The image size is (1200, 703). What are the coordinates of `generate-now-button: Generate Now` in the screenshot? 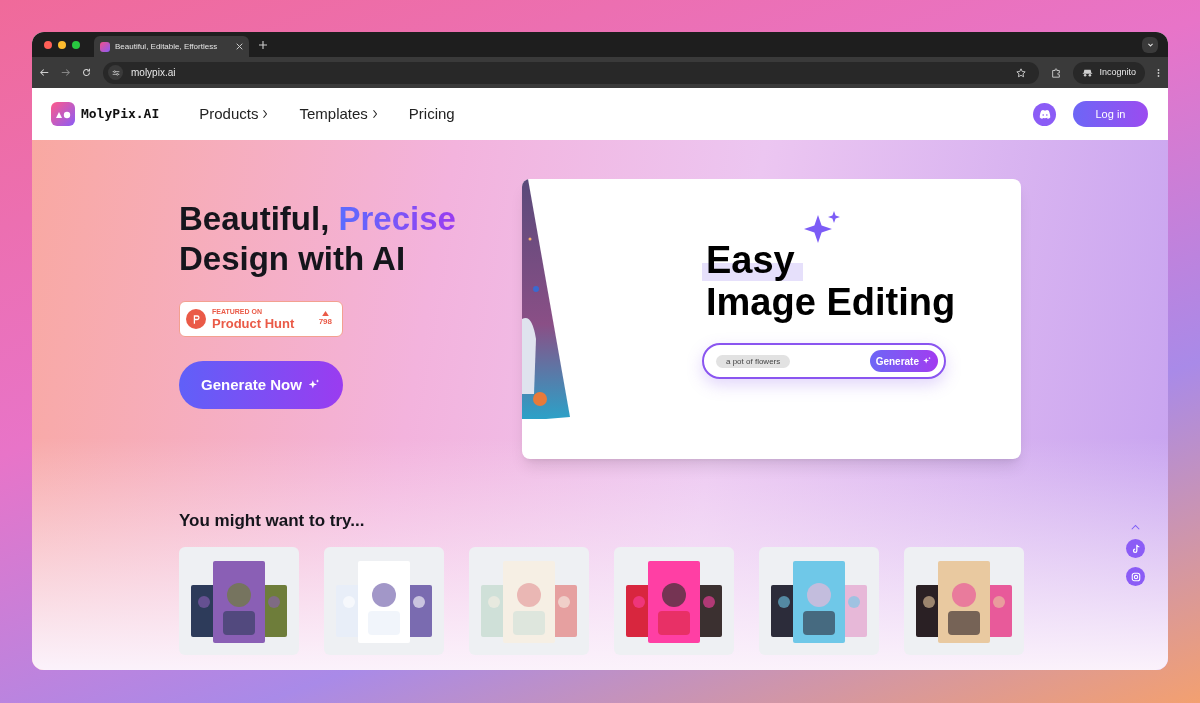 It's located at (261, 385).